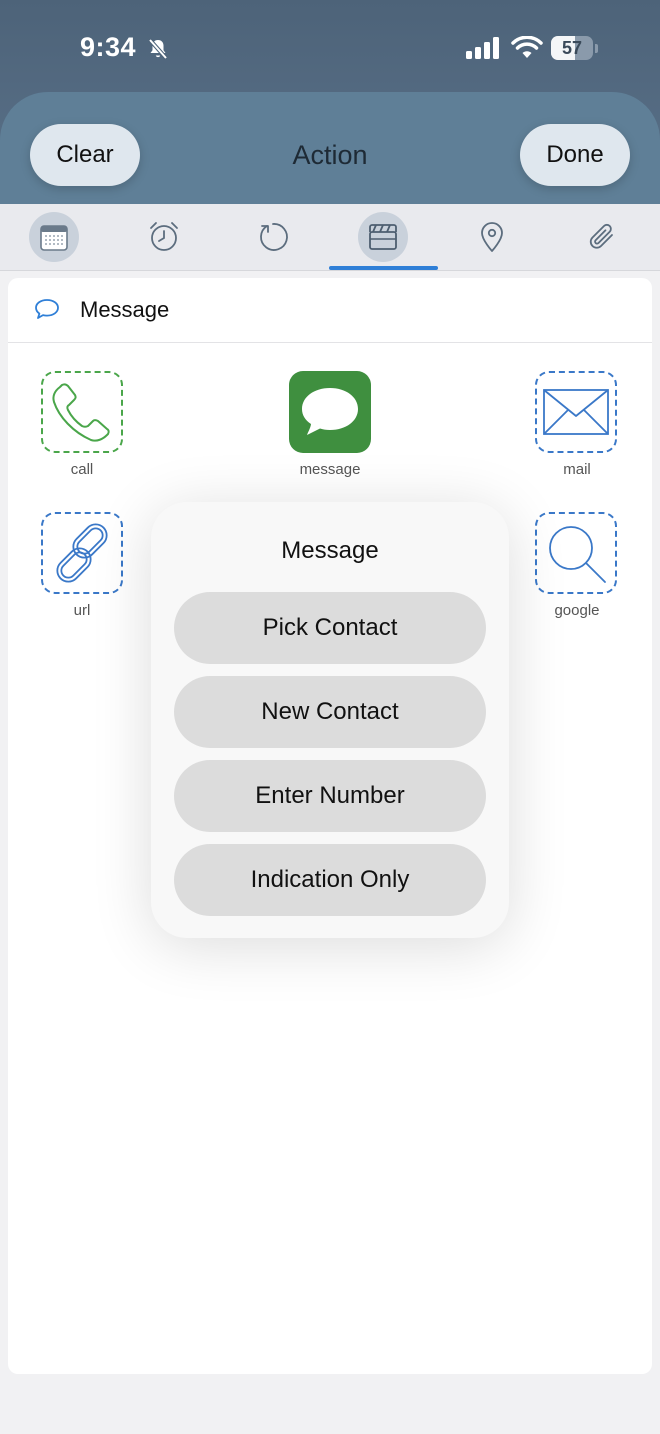 The height and width of the screenshot is (1434, 660). Describe the element at coordinates (82, 610) in the screenshot. I see `url-label: url` at that location.